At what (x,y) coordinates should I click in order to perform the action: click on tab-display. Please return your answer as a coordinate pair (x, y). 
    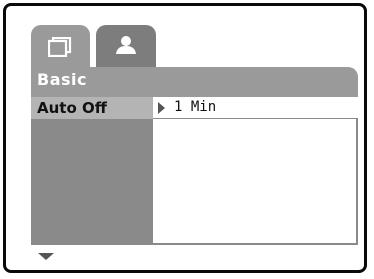
    Looking at the image, I should click on (60, 46).